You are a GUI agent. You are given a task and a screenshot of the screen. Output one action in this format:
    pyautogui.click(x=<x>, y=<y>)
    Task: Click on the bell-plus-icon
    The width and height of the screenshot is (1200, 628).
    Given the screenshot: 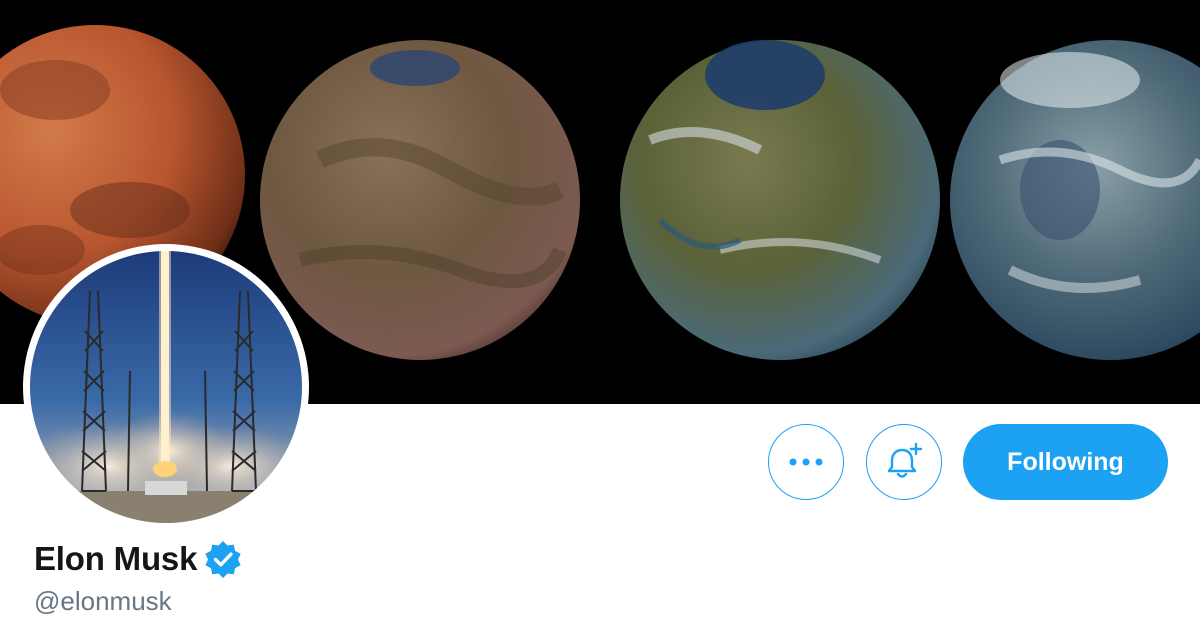 What is the action you would take?
    pyautogui.click(x=905, y=460)
    